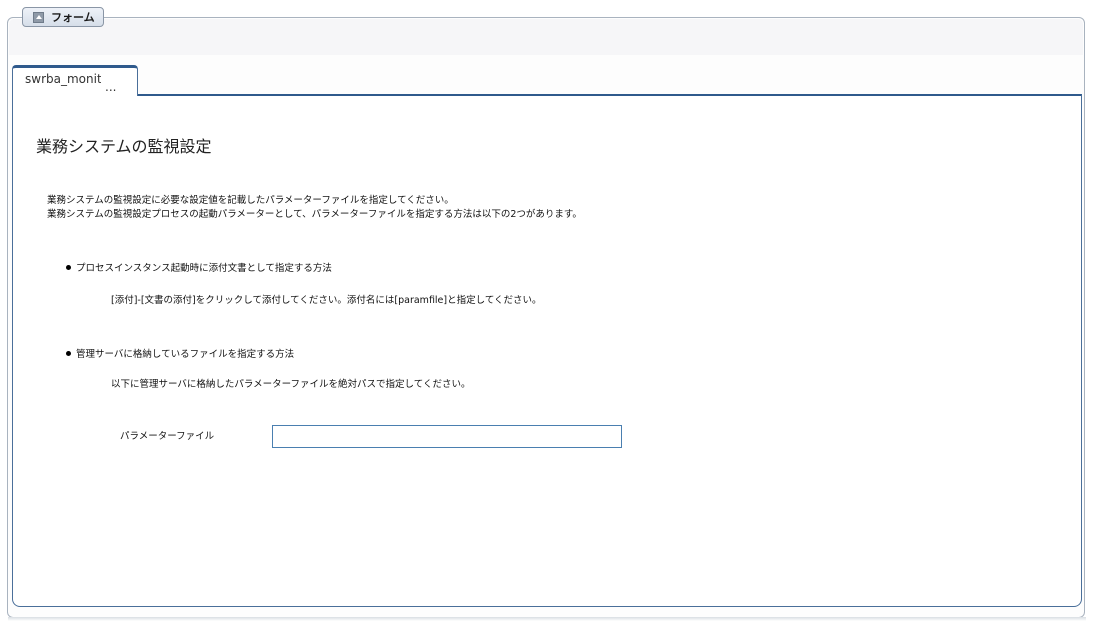  I want to click on method2-description: 以下に管理サーバに格納したパラメーターファイルを絶対パスで指定してください。, so click(291, 384).